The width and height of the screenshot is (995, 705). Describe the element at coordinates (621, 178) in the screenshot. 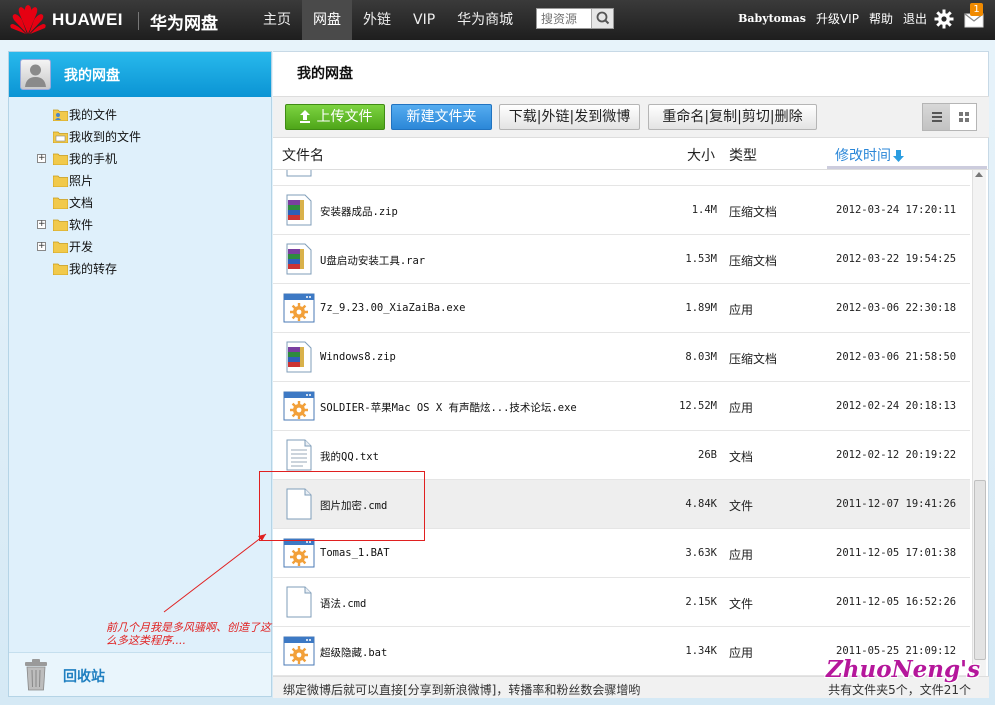

I see `table-row` at that location.